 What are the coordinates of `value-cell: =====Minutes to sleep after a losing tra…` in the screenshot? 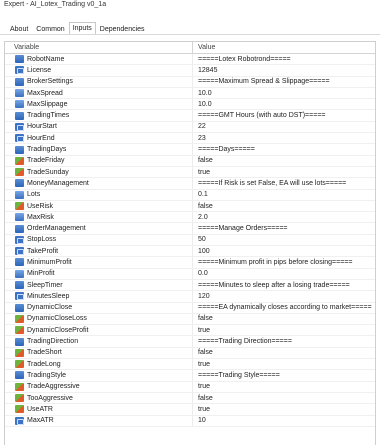 It's located at (284, 285).